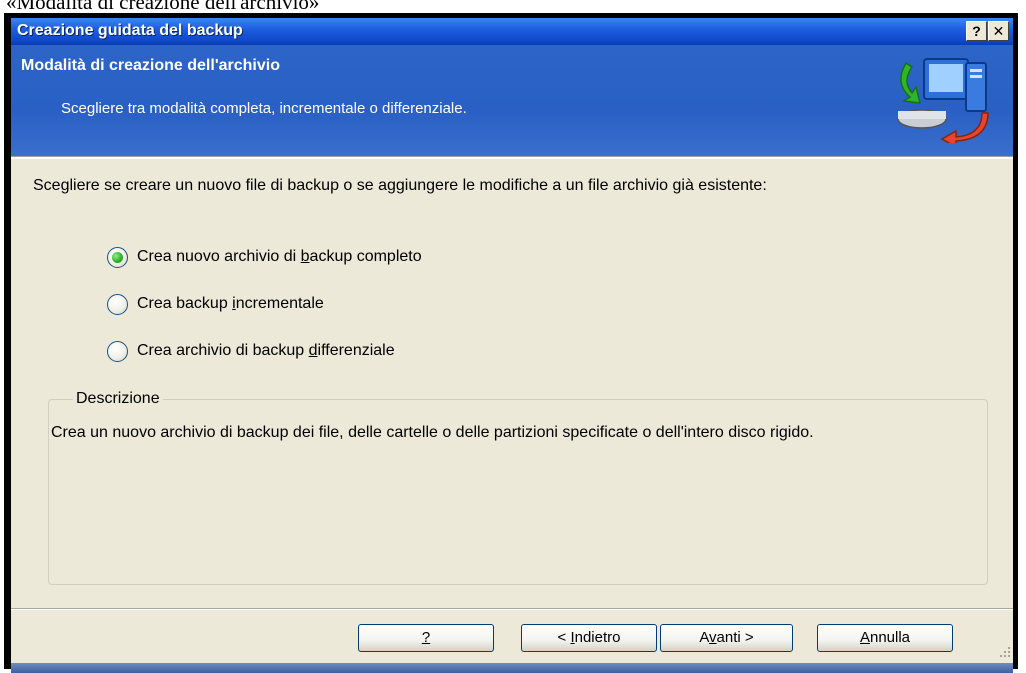 Image resolution: width=1026 pixels, height=673 pixels. I want to click on close-title-button: ✕, so click(998, 31).